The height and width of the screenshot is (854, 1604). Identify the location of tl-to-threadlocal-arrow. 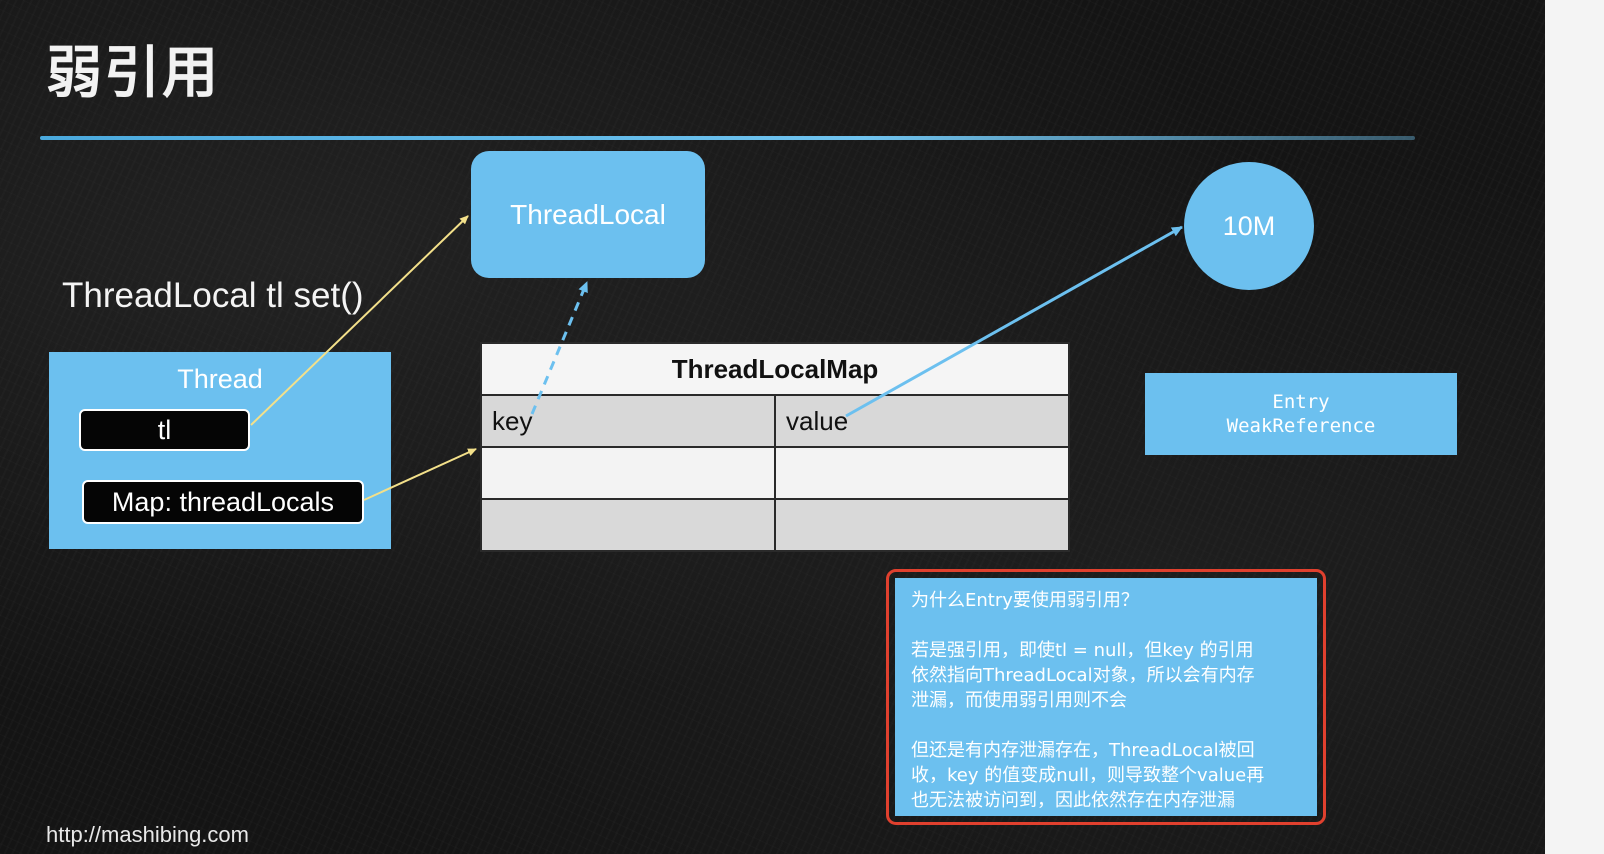
(359, 320).